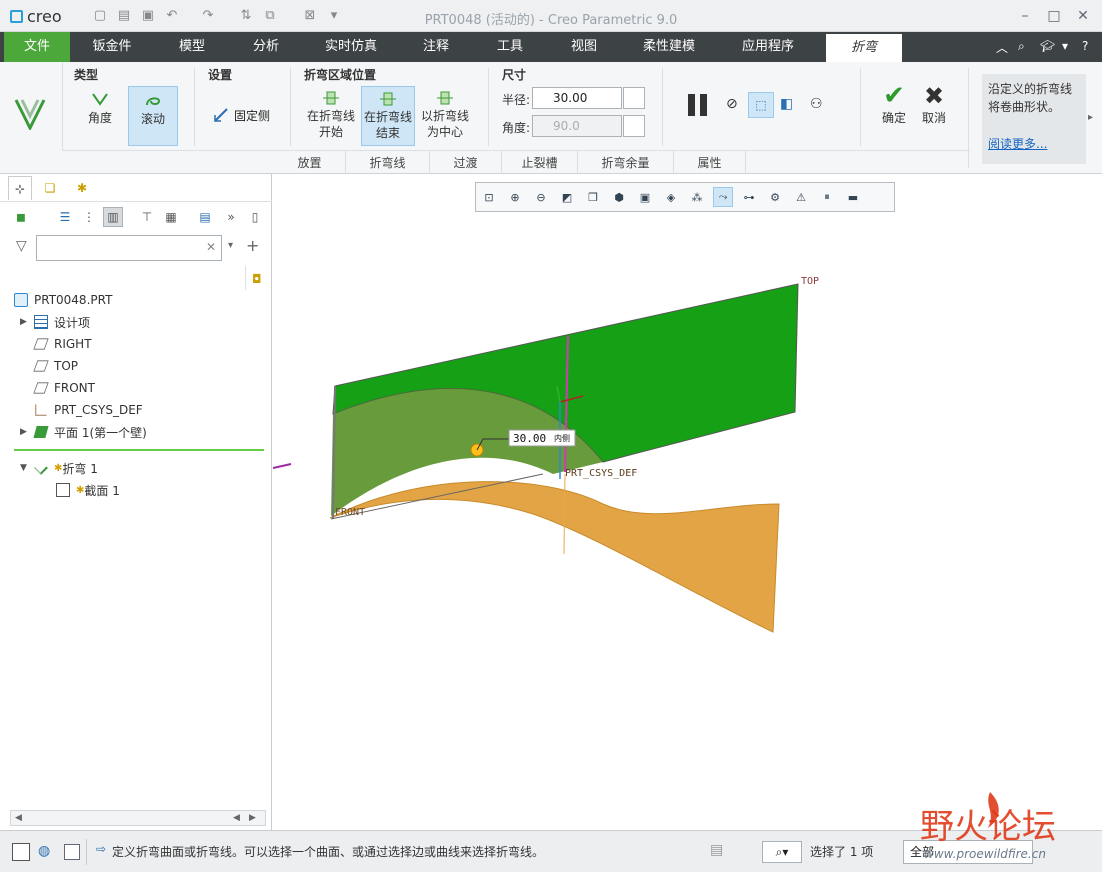  What do you see at coordinates (698, 105) in the screenshot?
I see `pause-icon` at bounding box center [698, 105].